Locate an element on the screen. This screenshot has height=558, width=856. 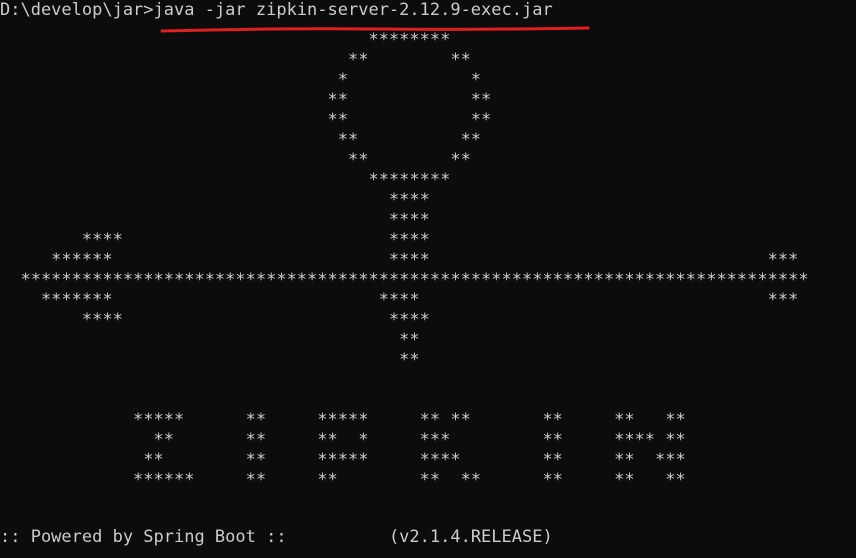
banner-line: ****** ** ** ** ** ** ** ** is located at coordinates (343, 480).